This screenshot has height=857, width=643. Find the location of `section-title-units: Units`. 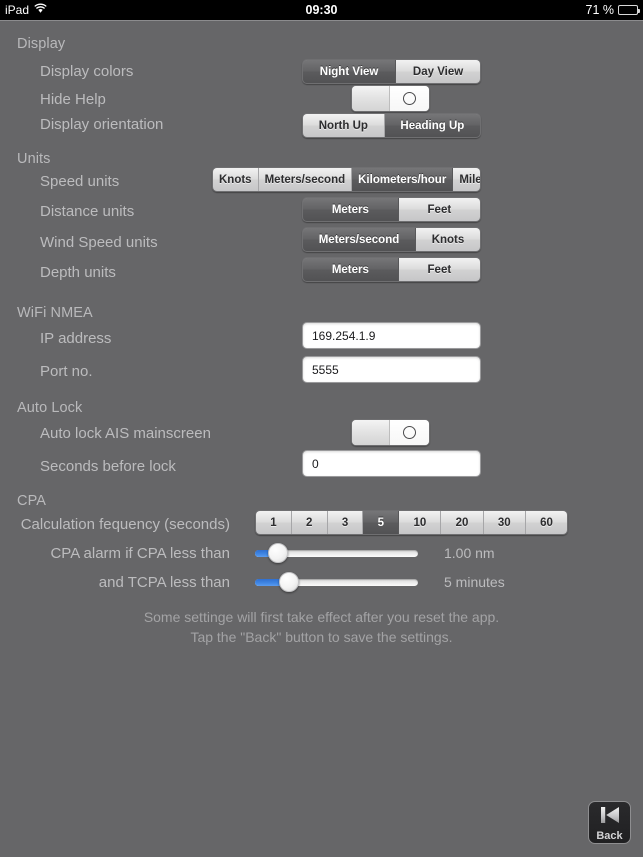

section-title-units: Units is located at coordinates (34, 159).